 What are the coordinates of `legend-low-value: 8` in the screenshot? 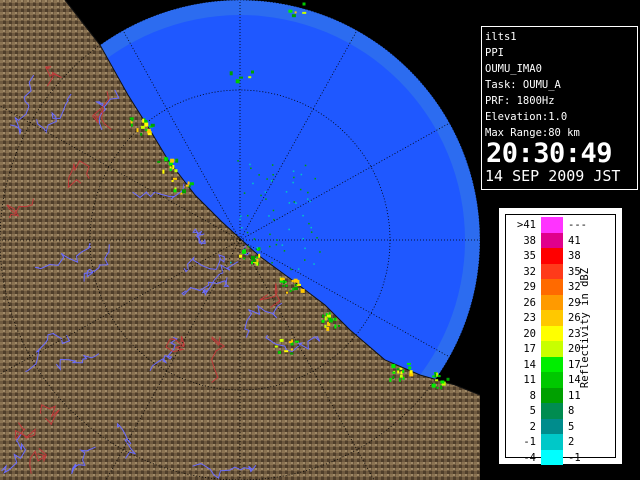 It's located at (532, 395).